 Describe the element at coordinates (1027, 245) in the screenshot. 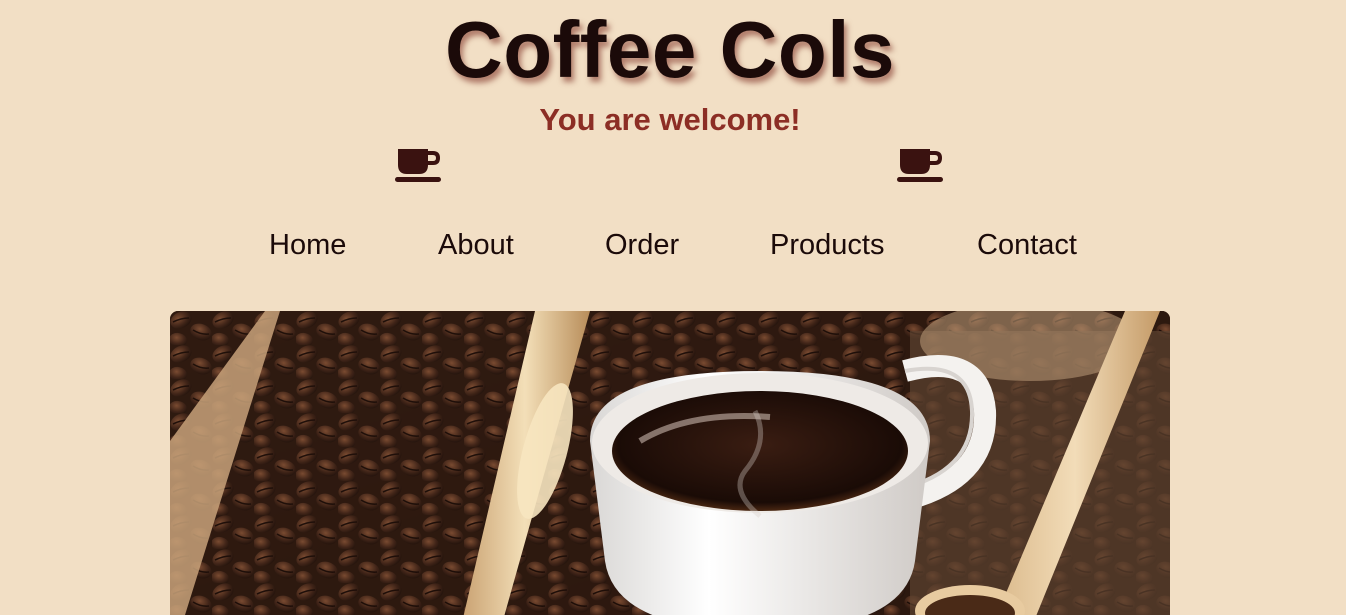

I see `nav-link-contact: Contact` at that location.